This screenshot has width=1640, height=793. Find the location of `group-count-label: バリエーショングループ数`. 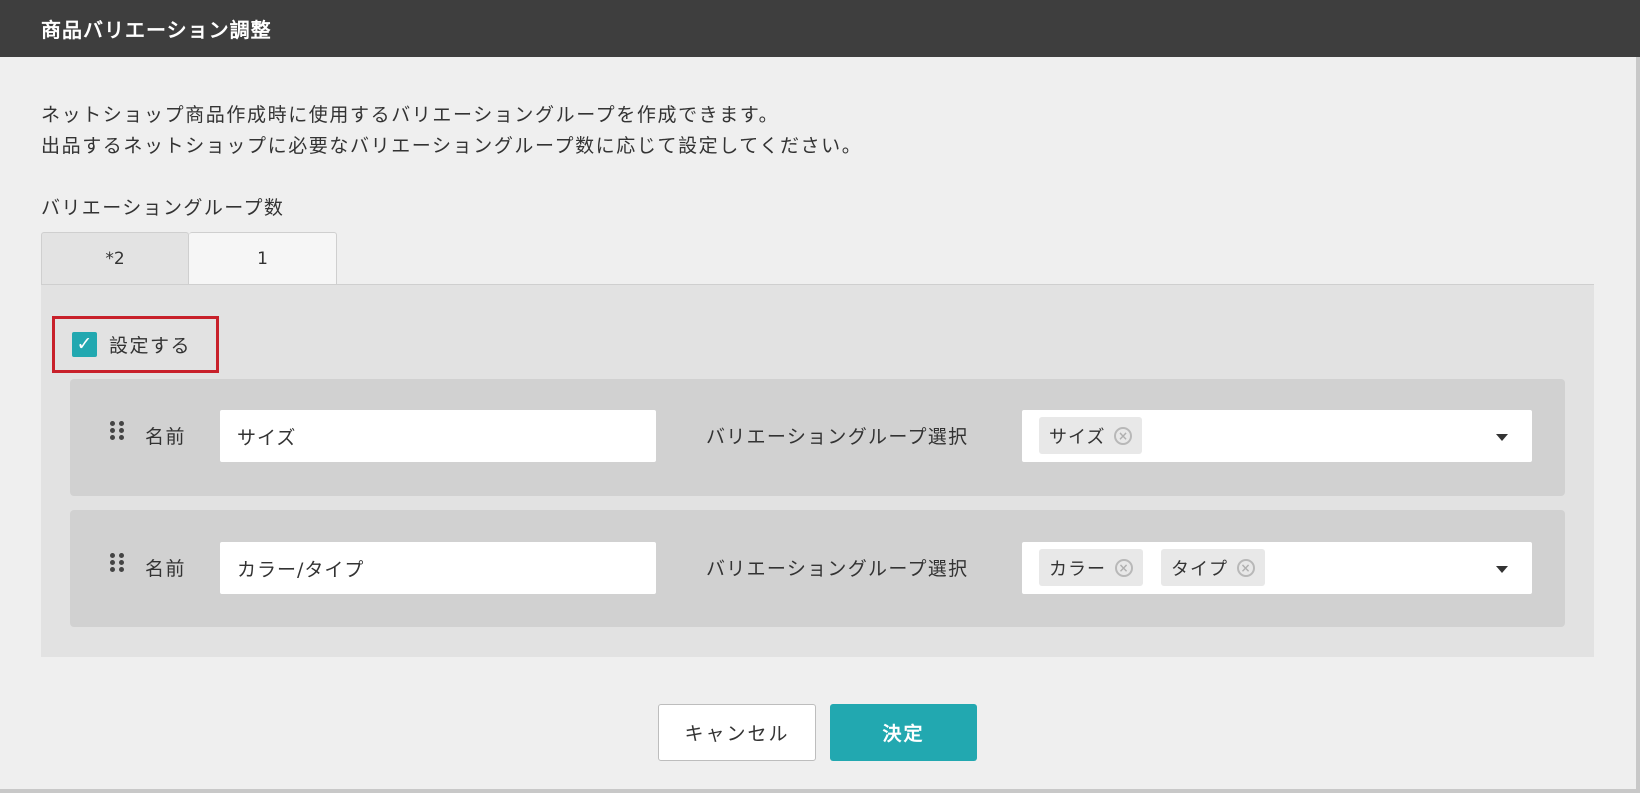

group-count-label: バリエーショングループ数 is located at coordinates (163, 208).